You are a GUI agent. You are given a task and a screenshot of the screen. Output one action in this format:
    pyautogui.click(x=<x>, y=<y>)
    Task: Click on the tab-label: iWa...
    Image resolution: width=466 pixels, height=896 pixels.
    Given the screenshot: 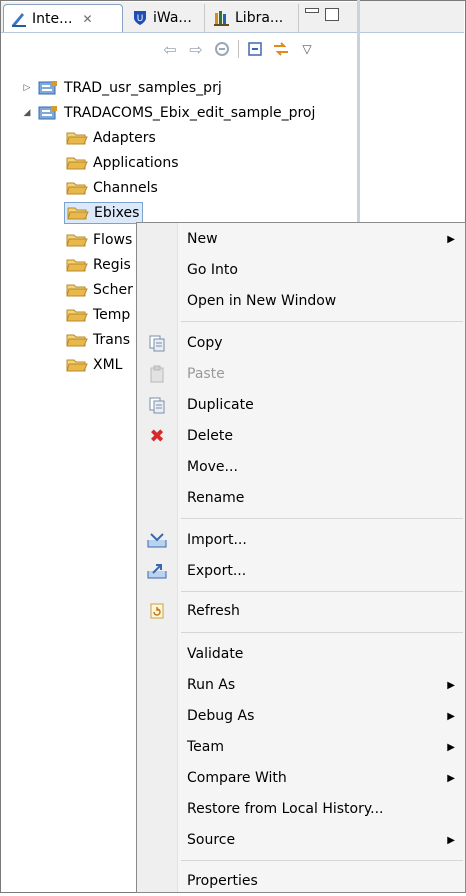 What is the action you would take?
    pyautogui.click(x=172, y=18)
    